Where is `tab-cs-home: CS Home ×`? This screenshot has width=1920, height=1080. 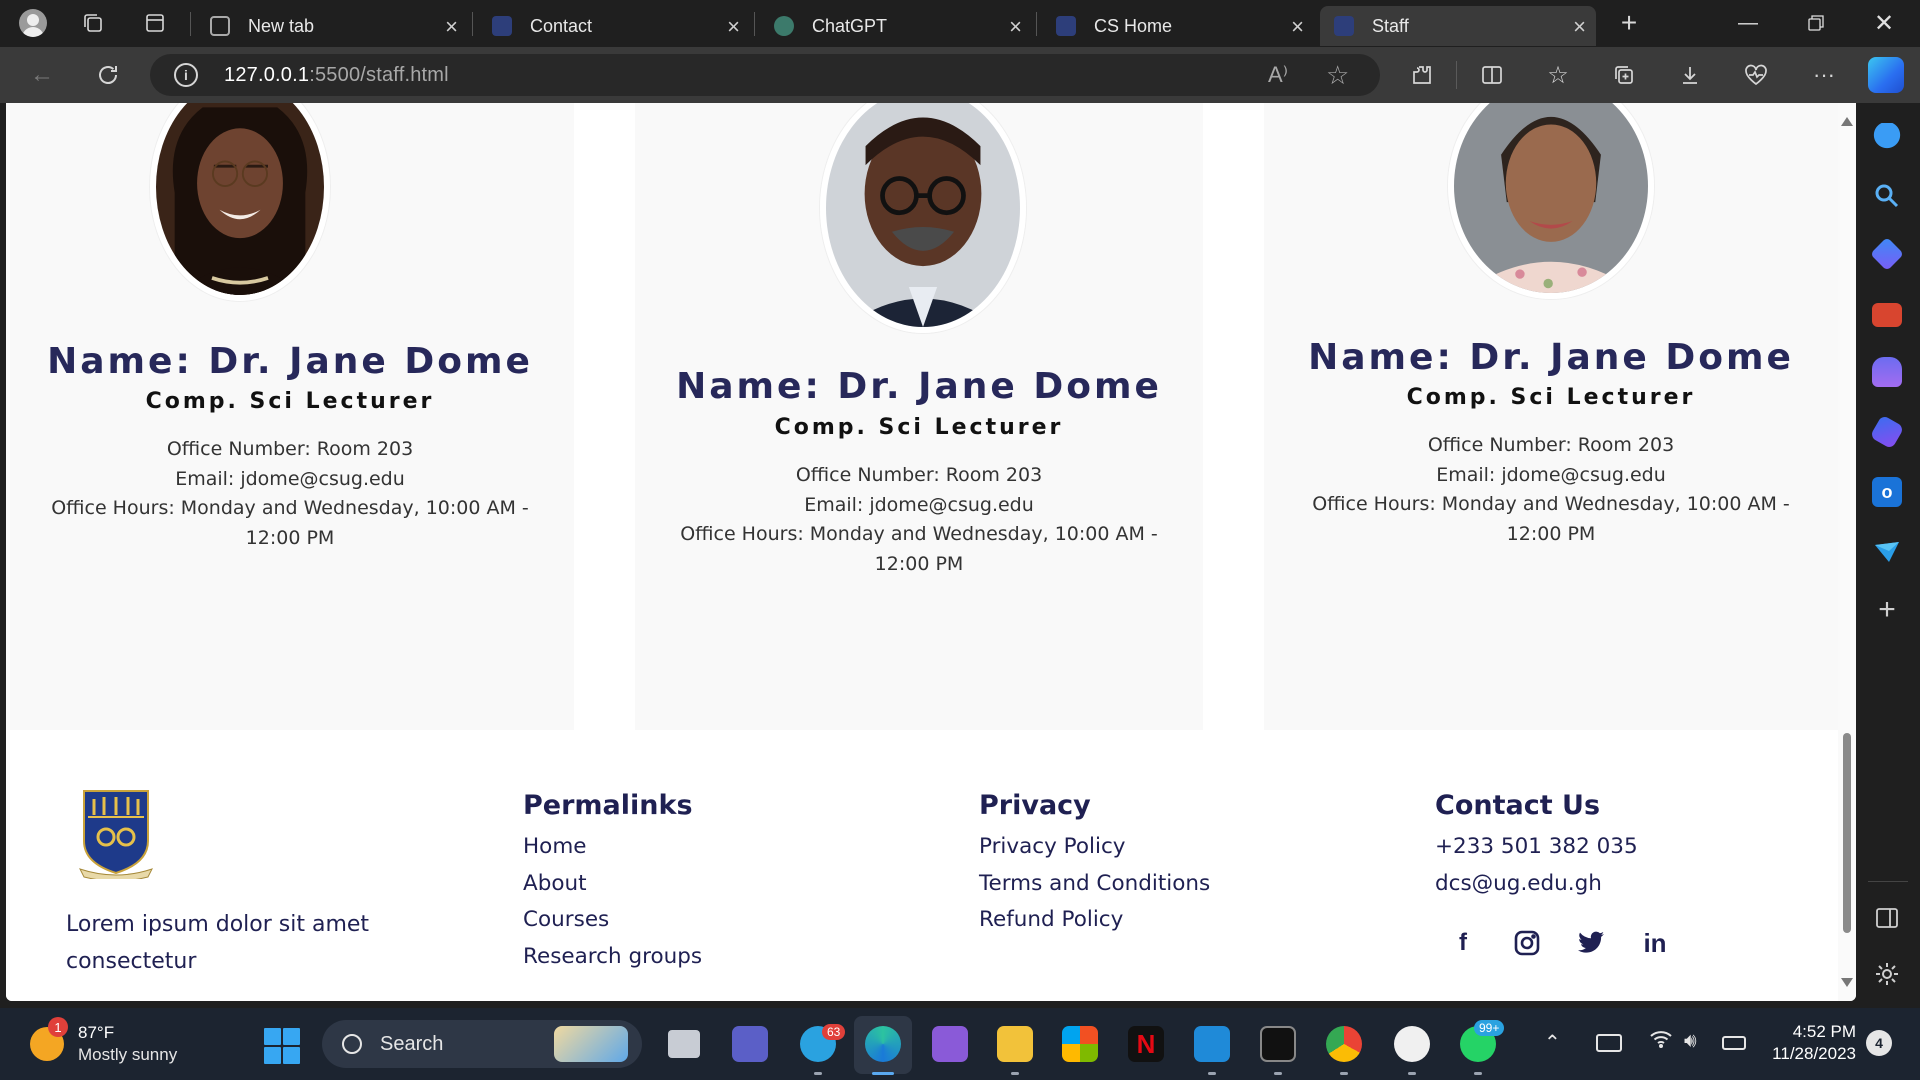 tab-cs-home: CS Home × is located at coordinates (1178, 26).